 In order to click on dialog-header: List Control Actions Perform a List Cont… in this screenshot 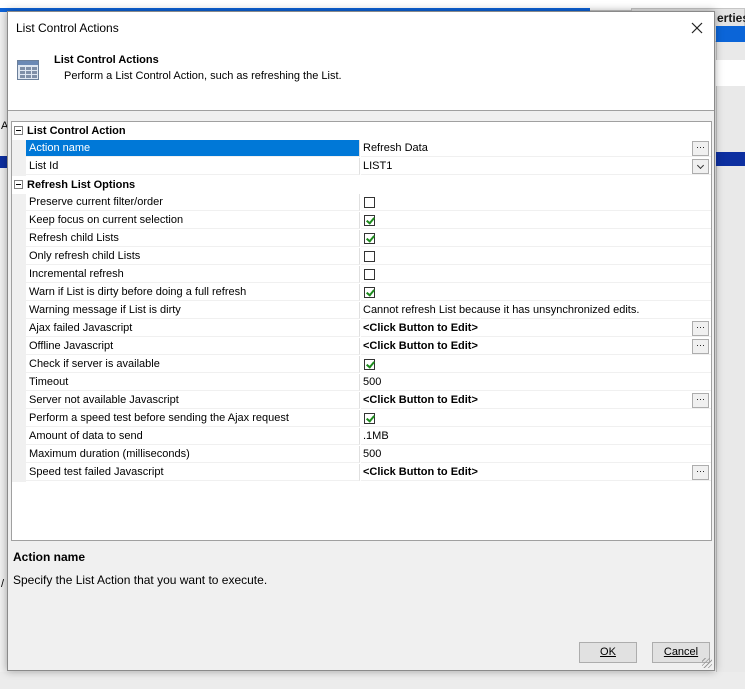, I will do `click(361, 77)`.